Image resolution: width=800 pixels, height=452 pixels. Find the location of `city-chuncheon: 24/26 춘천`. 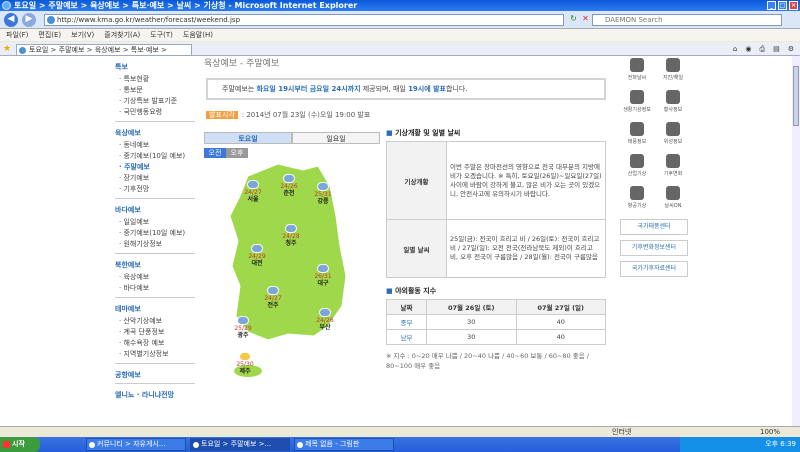

city-chuncheon: 24/26 춘천 is located at coordinates (289, 185).